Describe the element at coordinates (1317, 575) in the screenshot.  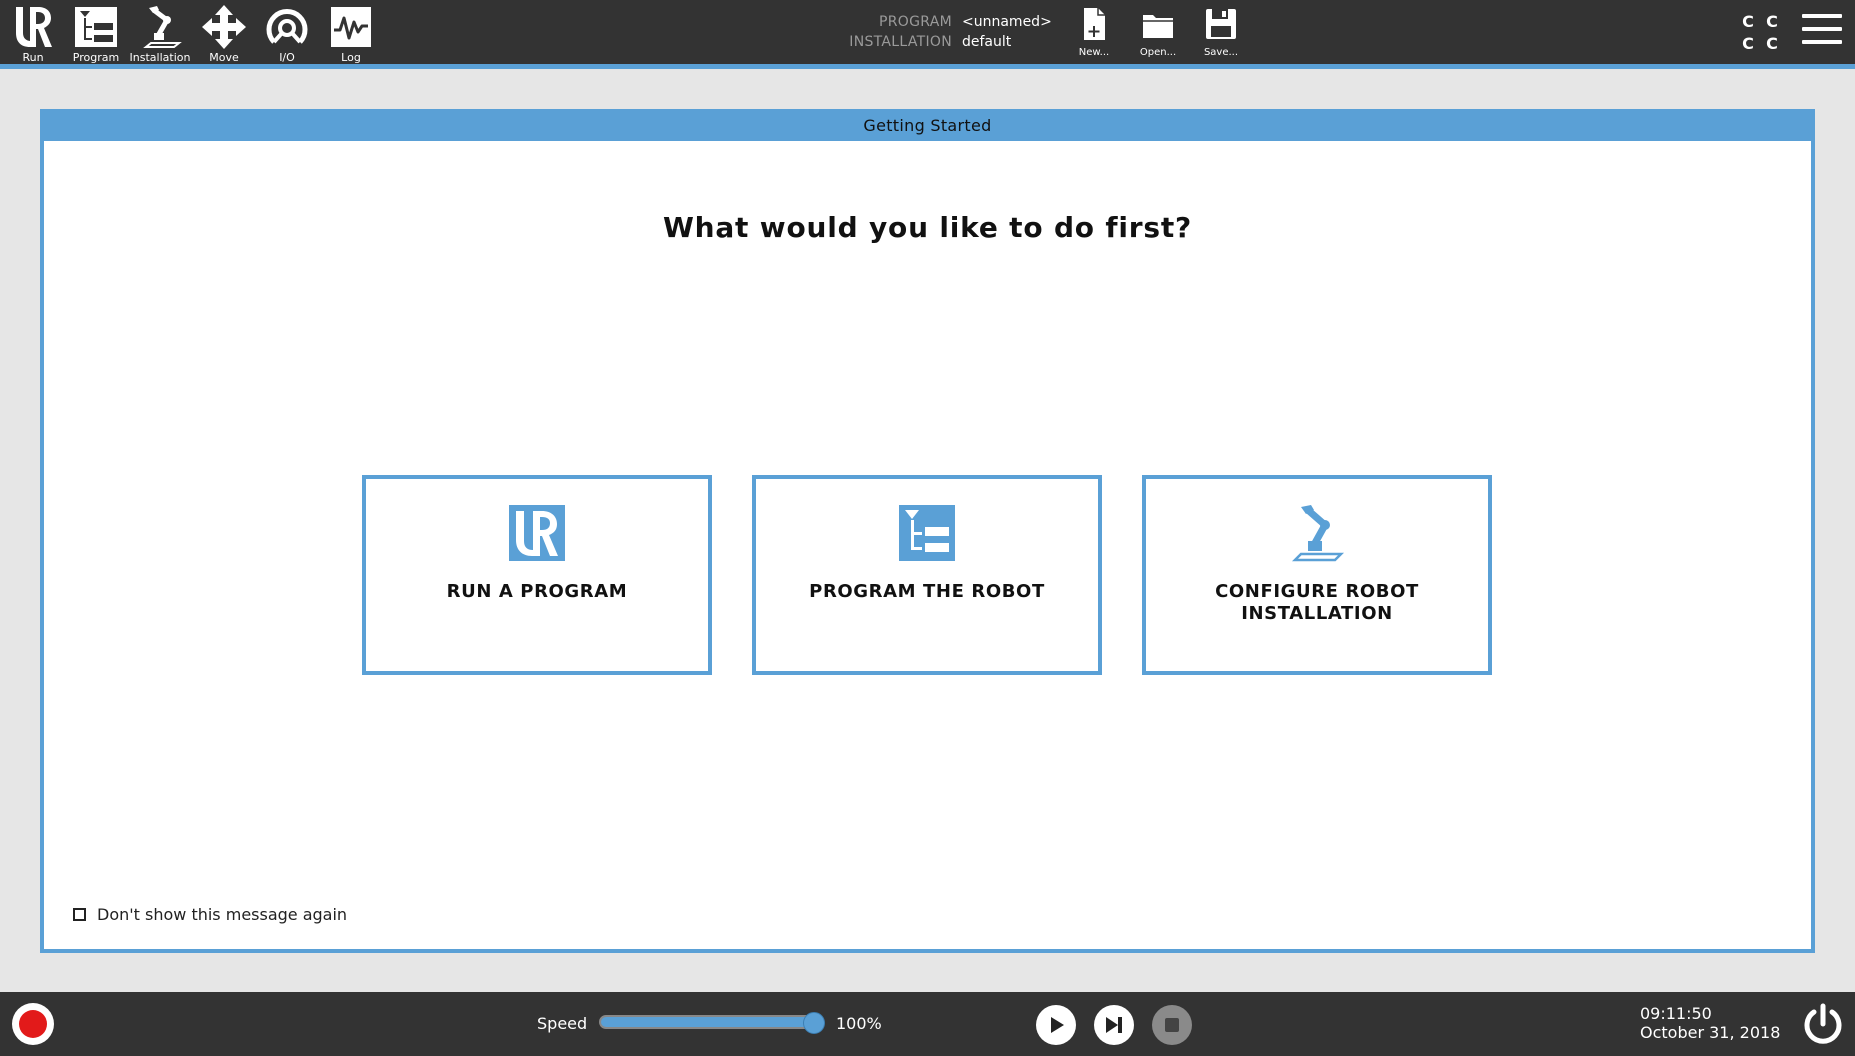
I see `configure-installation-option: CONFIGURE ROBOT INSTALLATION` at that location.